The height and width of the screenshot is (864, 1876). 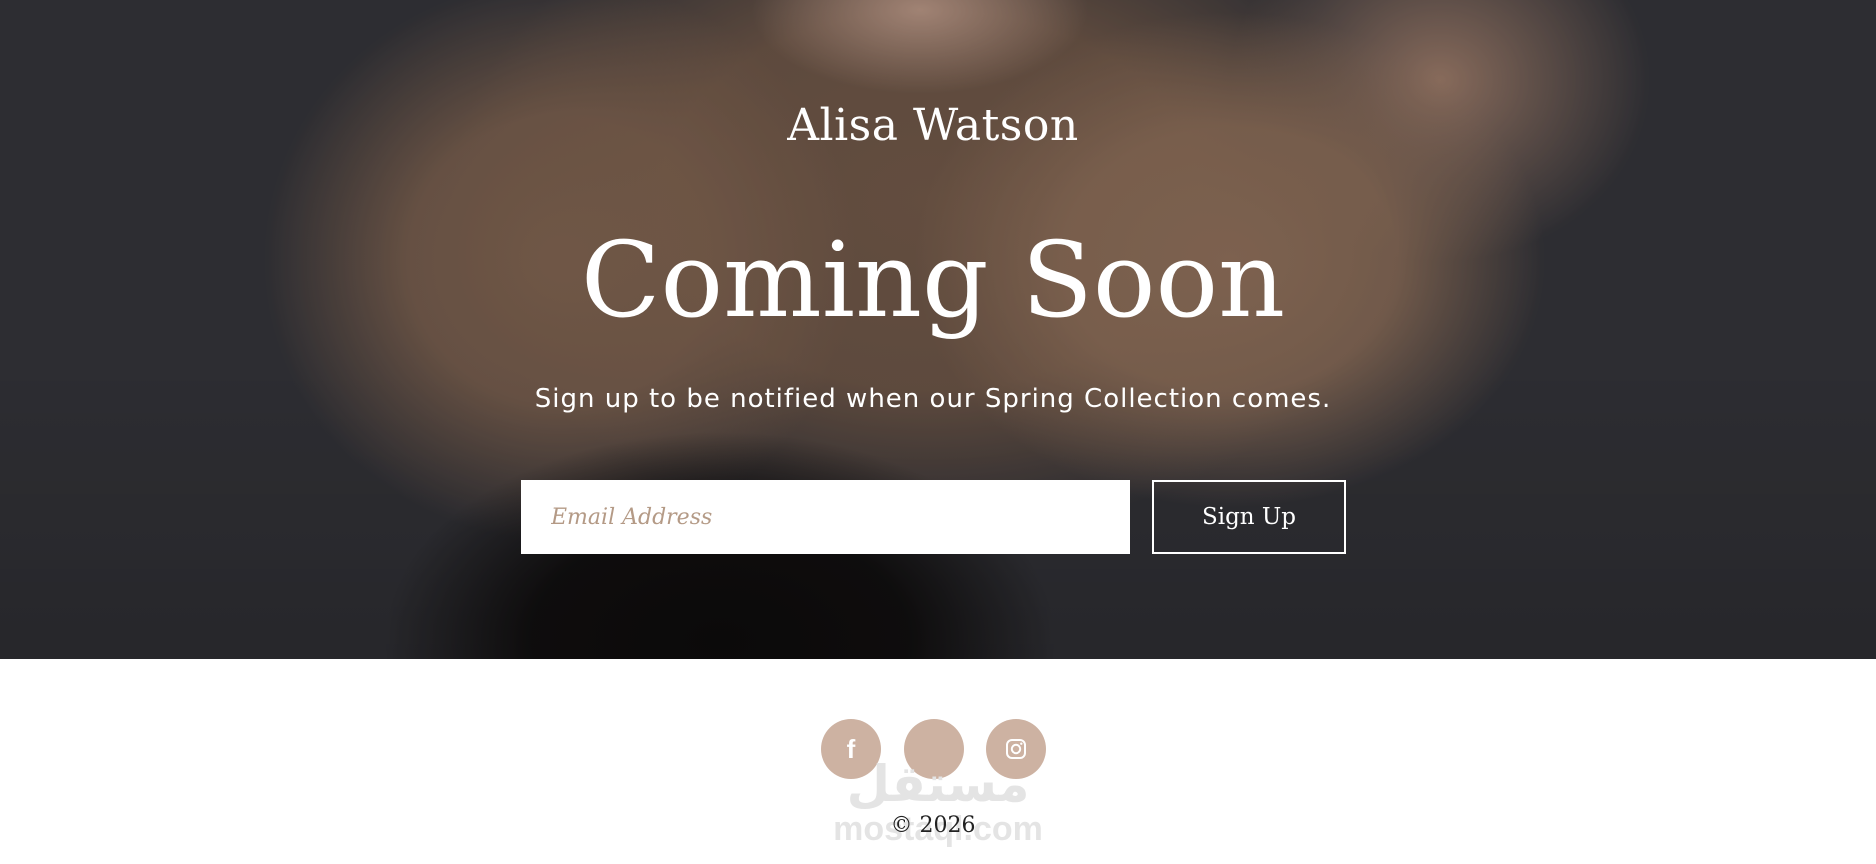 I want to click on page-title: Coming Soon, so click(x=933, y=280).